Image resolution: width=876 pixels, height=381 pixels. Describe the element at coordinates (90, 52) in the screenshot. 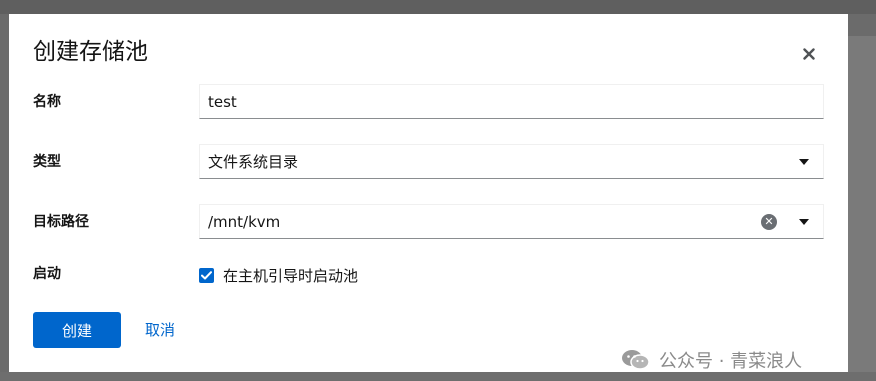

I see `dialog-title: 创建存储池` at that location.